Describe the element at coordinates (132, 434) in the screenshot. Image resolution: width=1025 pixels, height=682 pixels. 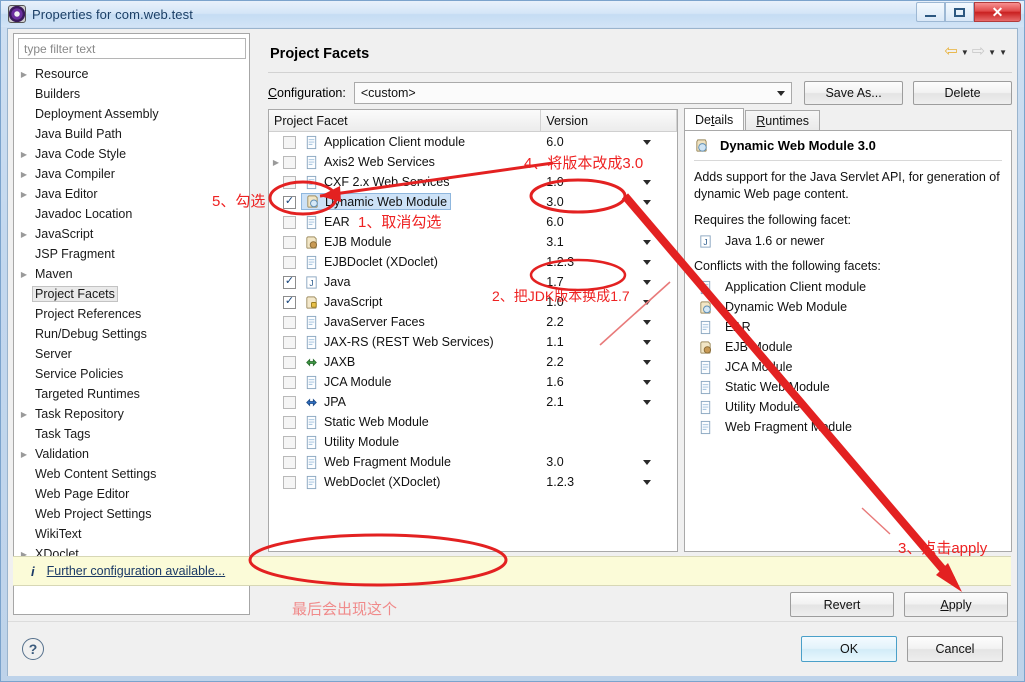
I see `sidebar-item-task-tags: ▶ Task Tags` at that location.